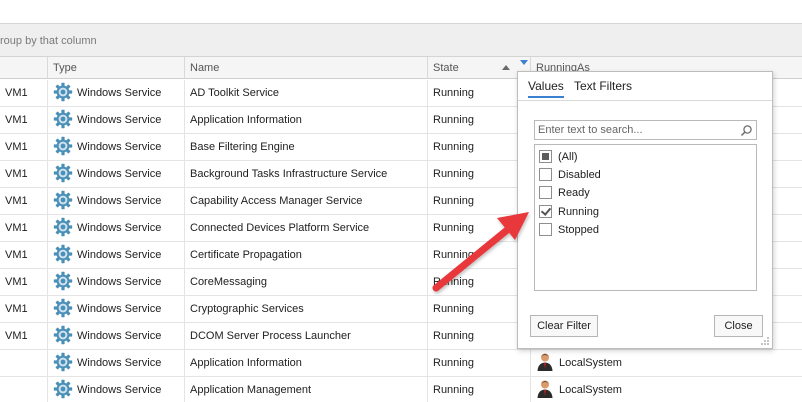 Image resolution: width=802 pixels, height=402 pixels. Describe the element at coordinates (48, 41) in the screenshot. I see `group-by-hint: roup by that column` at that location.